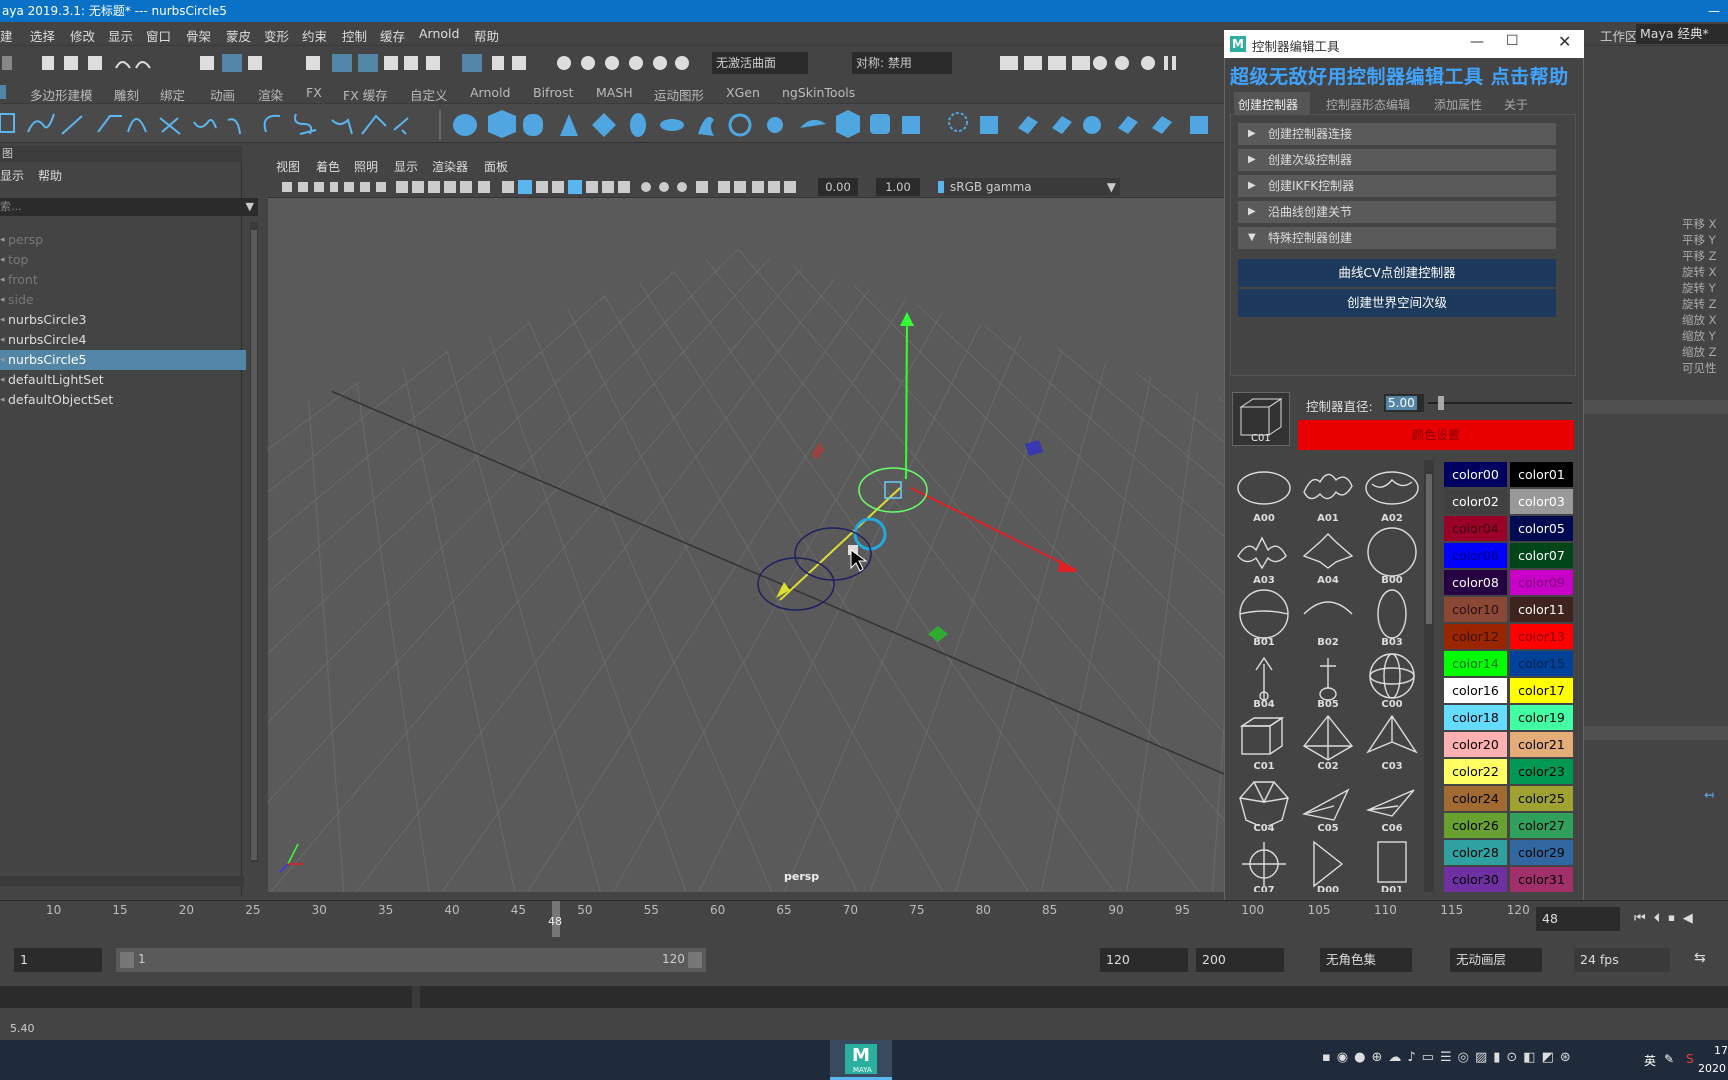  I want to click on live-surface-field: 无激活曲面, so click(760, 63).